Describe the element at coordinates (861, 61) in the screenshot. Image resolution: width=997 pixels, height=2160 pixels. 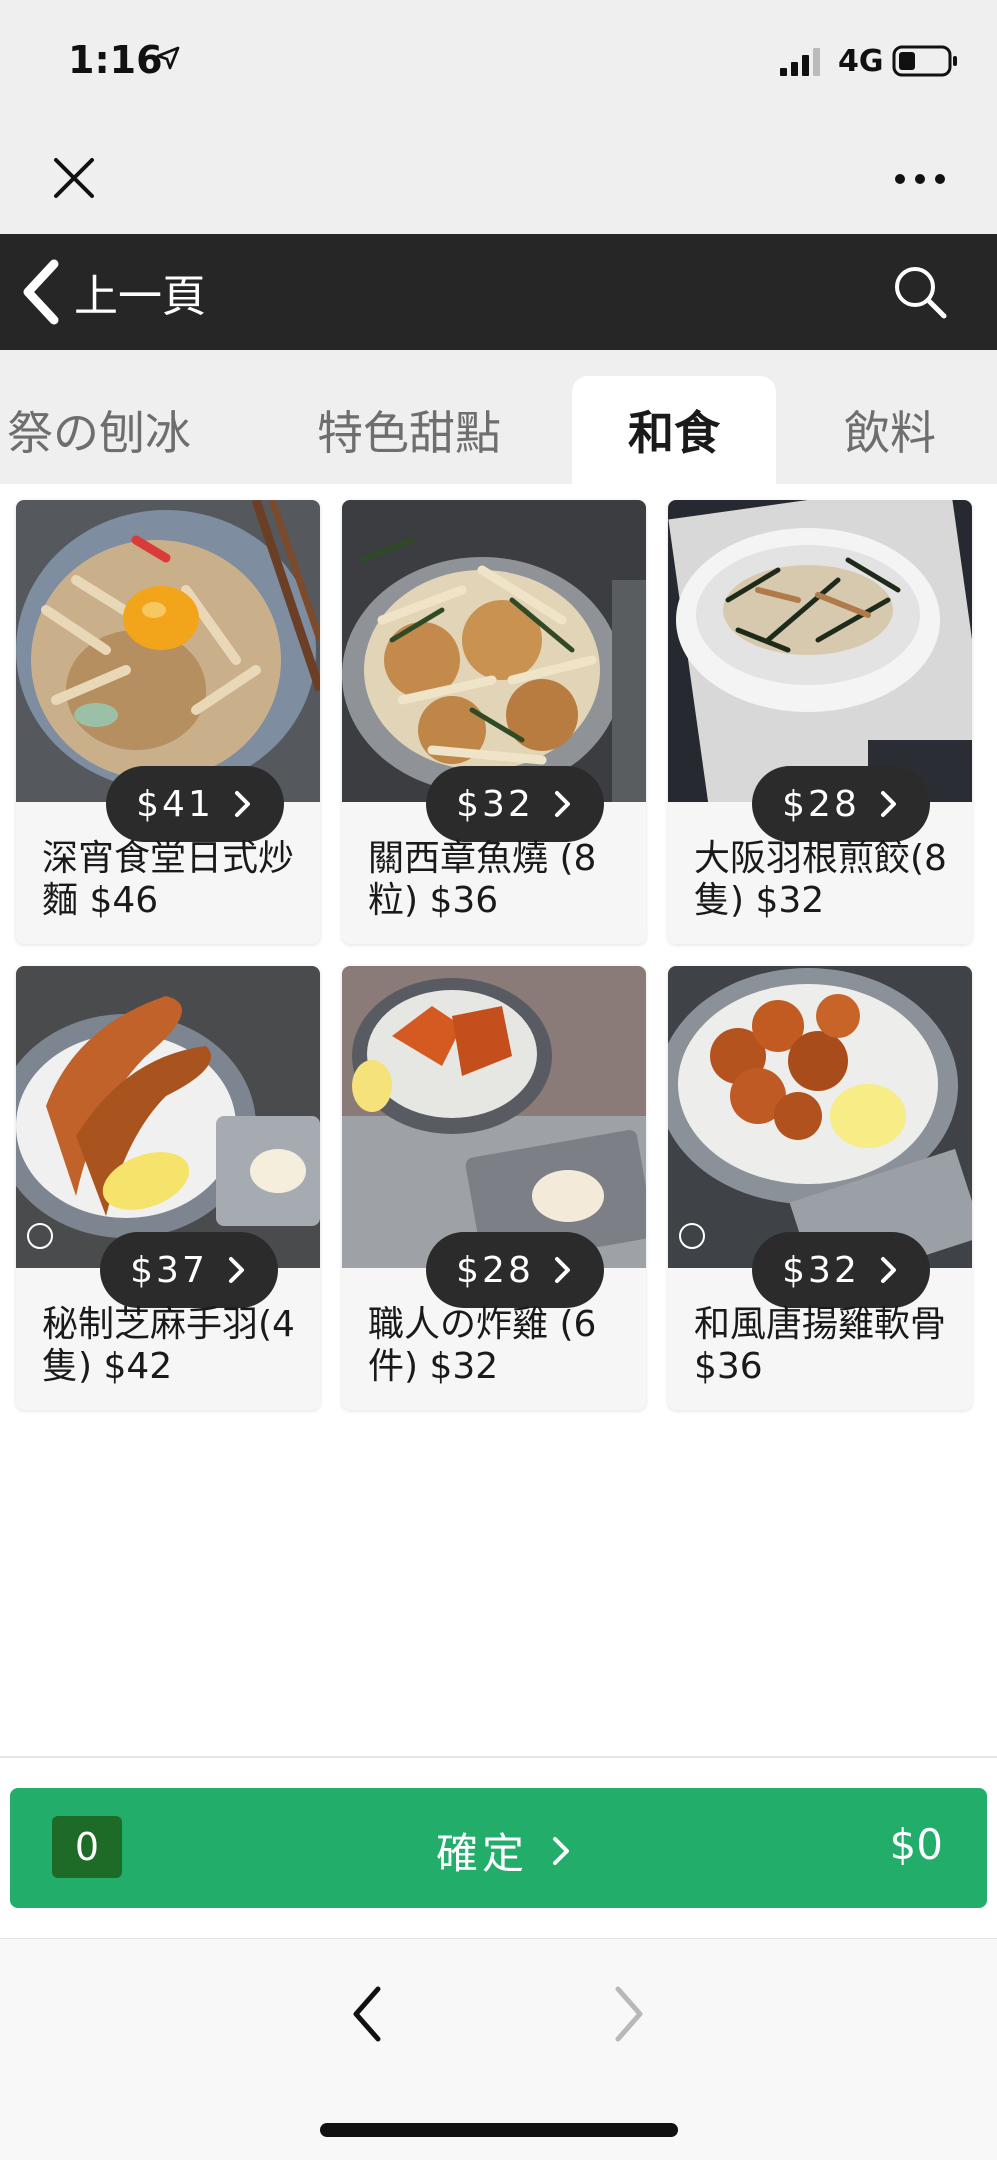
I see `network-type: 4G` at that location.